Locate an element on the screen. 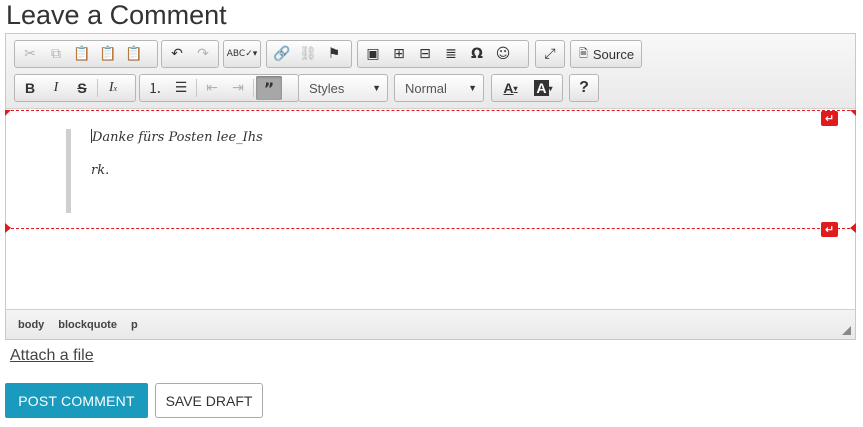 The height and width of the screenshot is (427, 863). smiley-icon: ☺ is located at coordinates (503, 54).